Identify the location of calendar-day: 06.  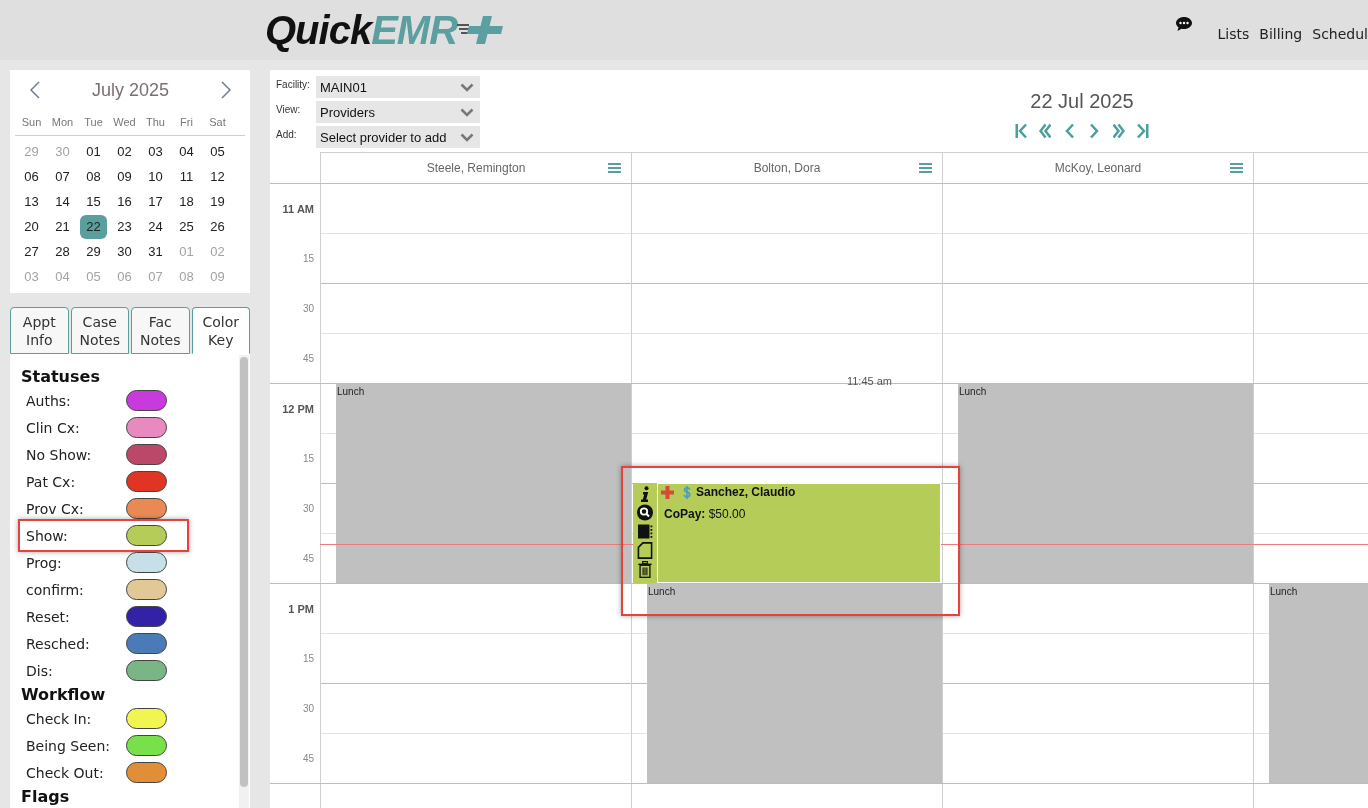
(31, 176).